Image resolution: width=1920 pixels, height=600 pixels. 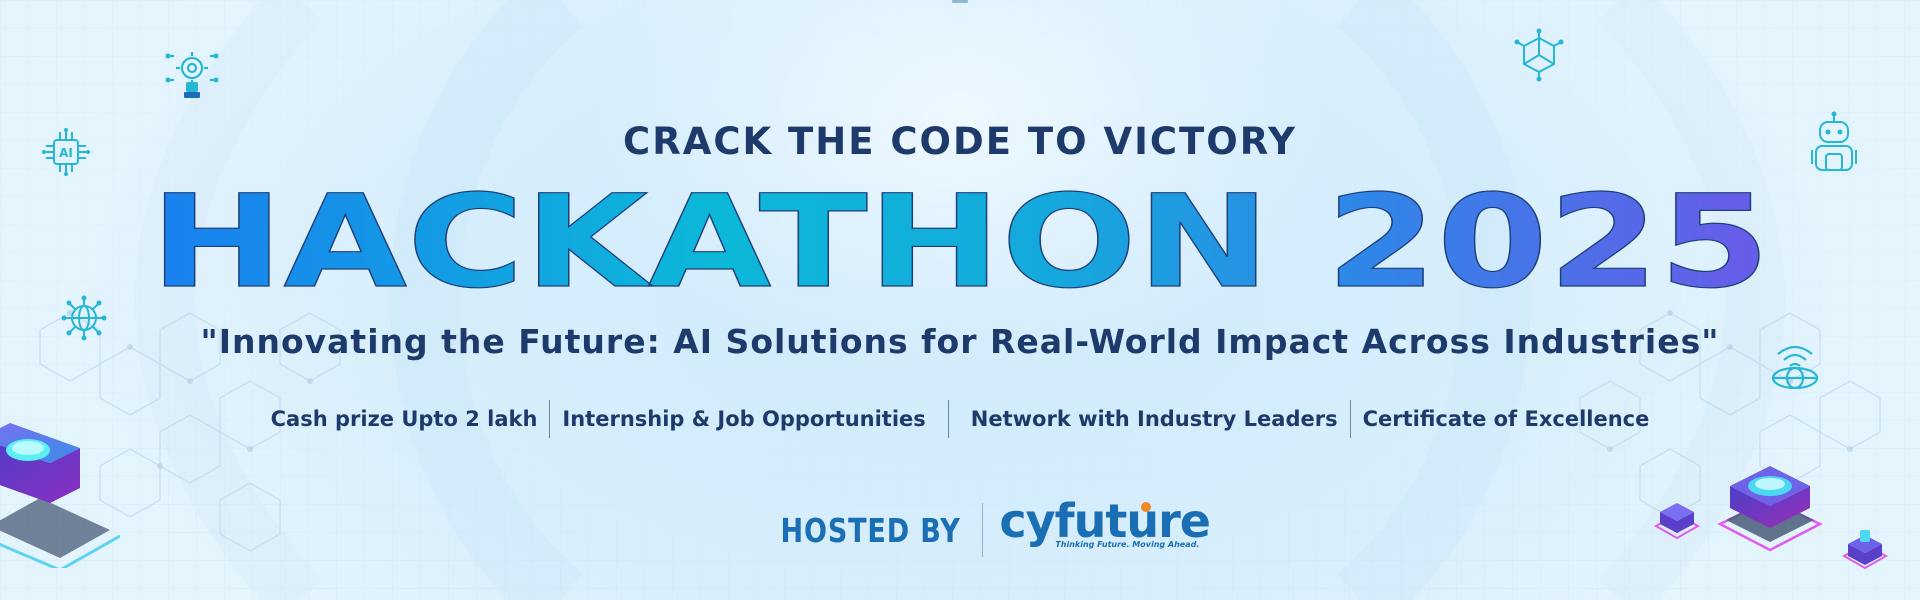 I want to click on brand-tagline: Thinking Future. Moving Ahead., so click(x=1127, y=544).